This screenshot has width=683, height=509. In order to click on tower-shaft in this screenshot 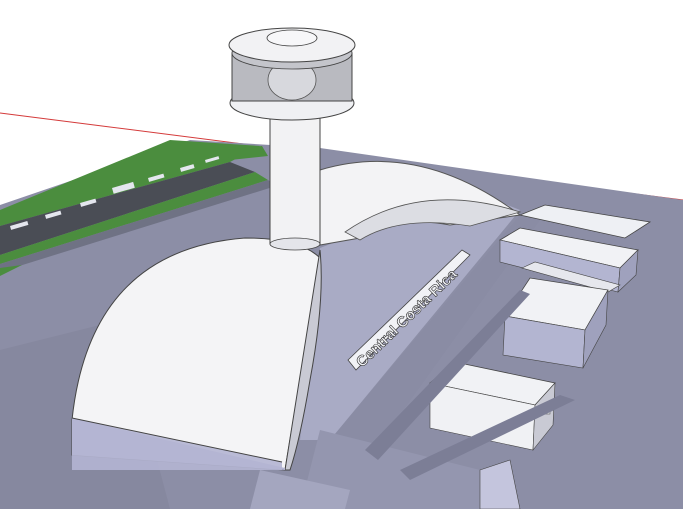, I will do `click(295, 180)`.